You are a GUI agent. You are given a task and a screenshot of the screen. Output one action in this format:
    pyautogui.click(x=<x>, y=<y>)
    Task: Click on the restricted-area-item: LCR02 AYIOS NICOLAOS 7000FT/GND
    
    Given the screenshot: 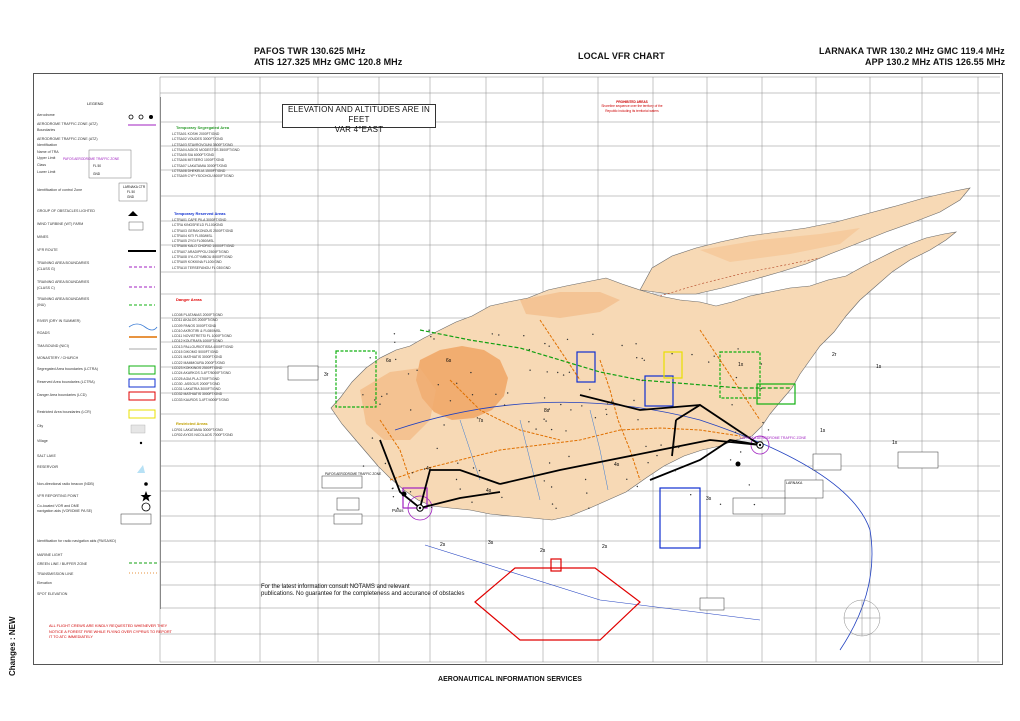 What is the action you would take?
    pyautogui.click(x=202, y=435)
    